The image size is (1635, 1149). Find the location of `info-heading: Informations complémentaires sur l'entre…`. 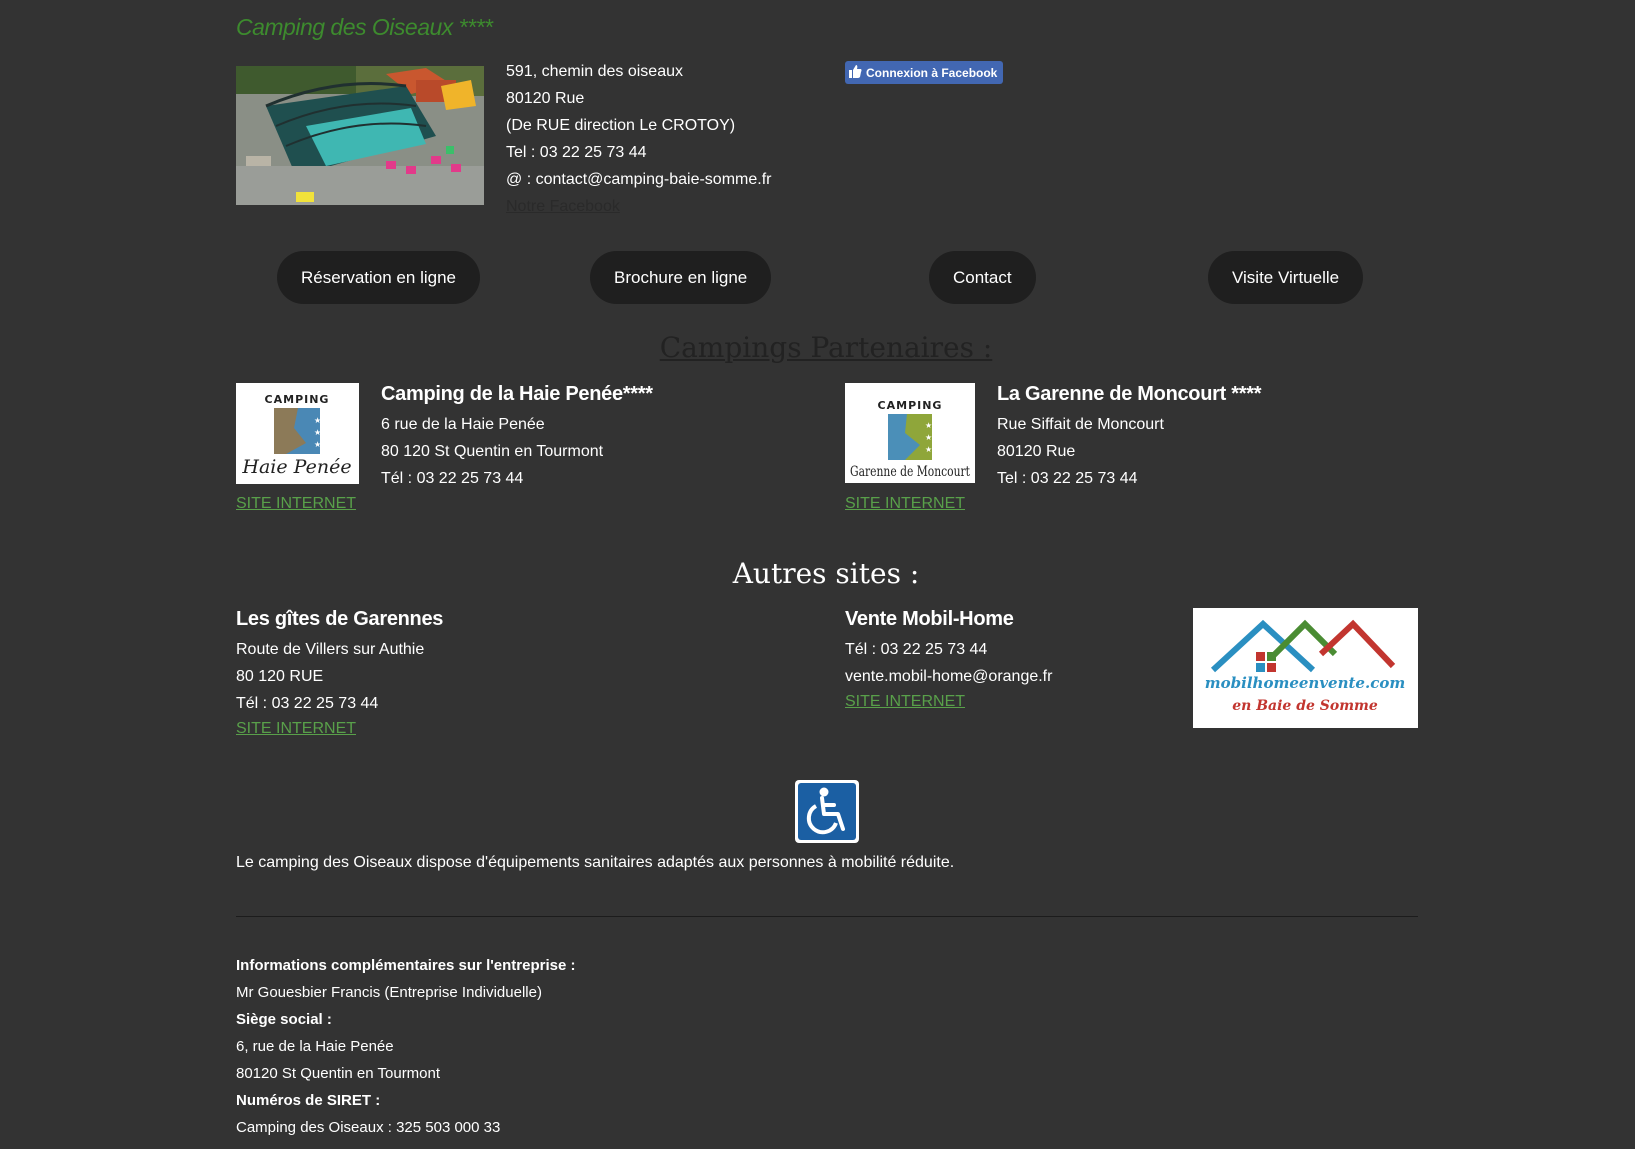

info-heading: Informations complémentaires sur l'entre… is located at coordinates (406, 965).